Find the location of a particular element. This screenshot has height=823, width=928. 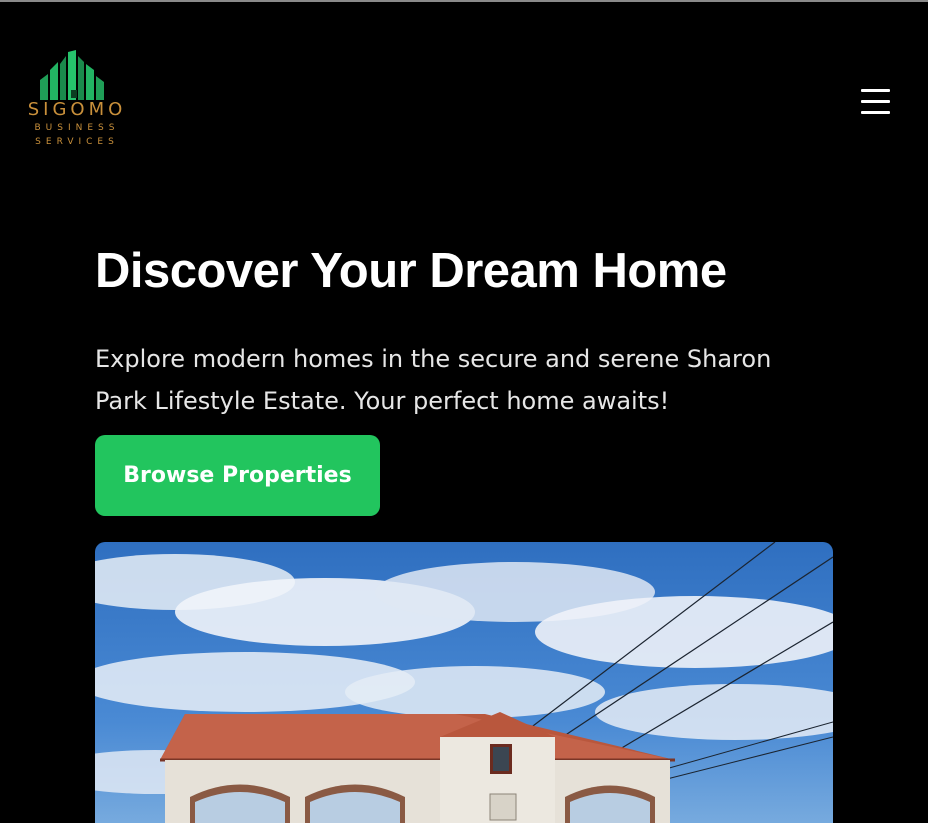

hamburger-menu-button is located at coordinates (875, 103).